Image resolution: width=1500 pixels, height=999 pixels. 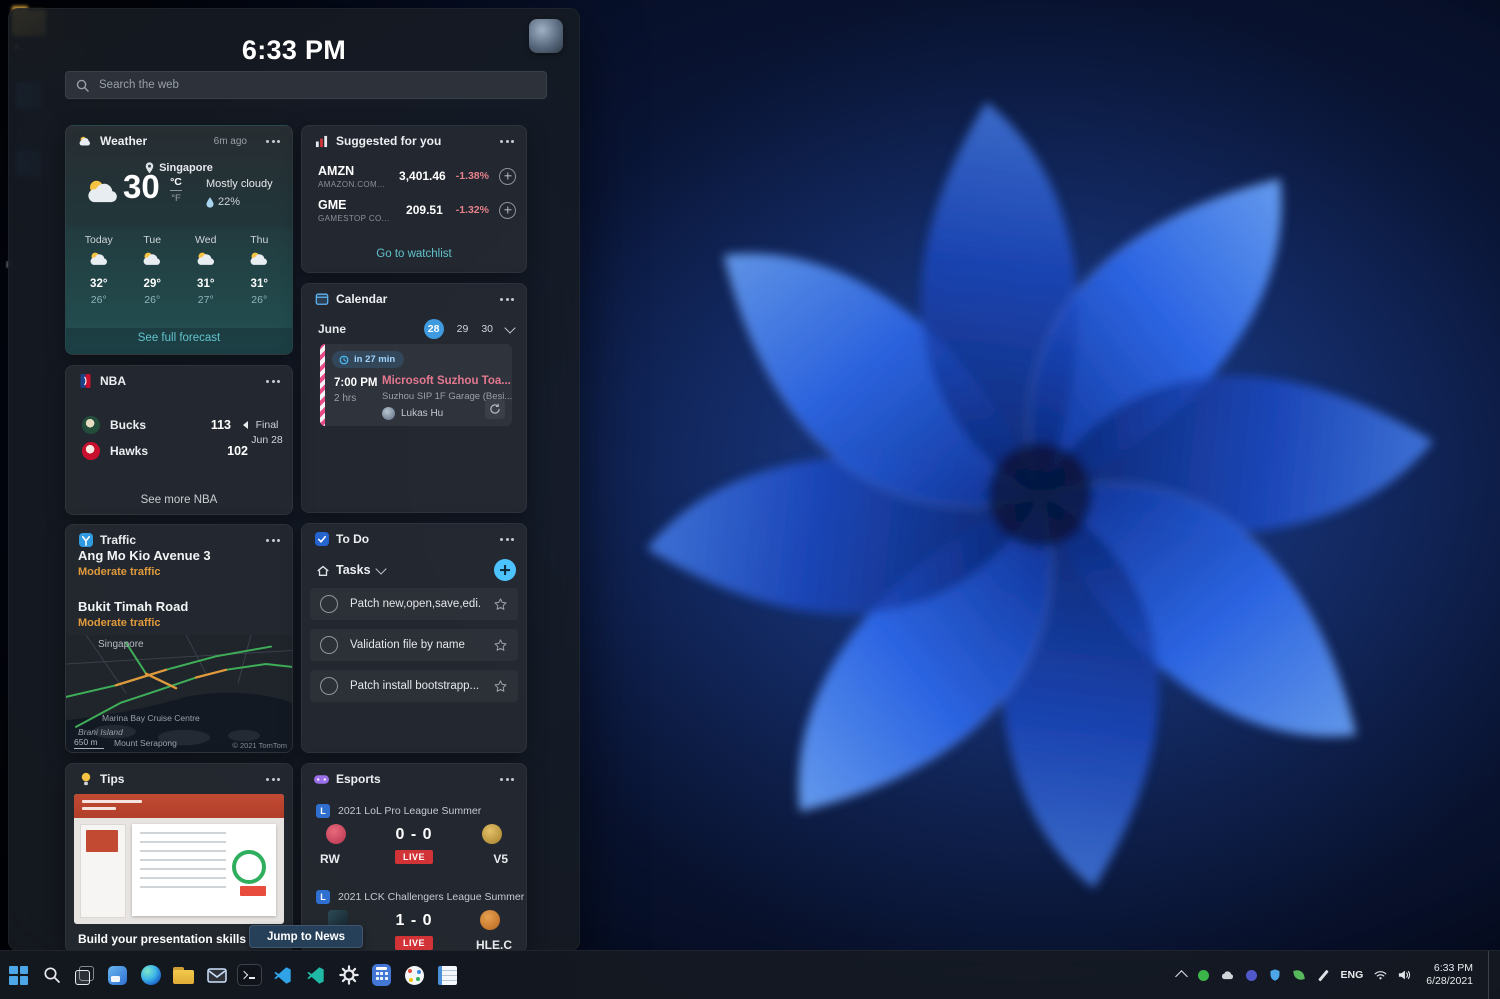 I want to click on stock-row: AMZN AMAZON.COM... 3,401.46 -1.38%, so click(x=414, y=176).